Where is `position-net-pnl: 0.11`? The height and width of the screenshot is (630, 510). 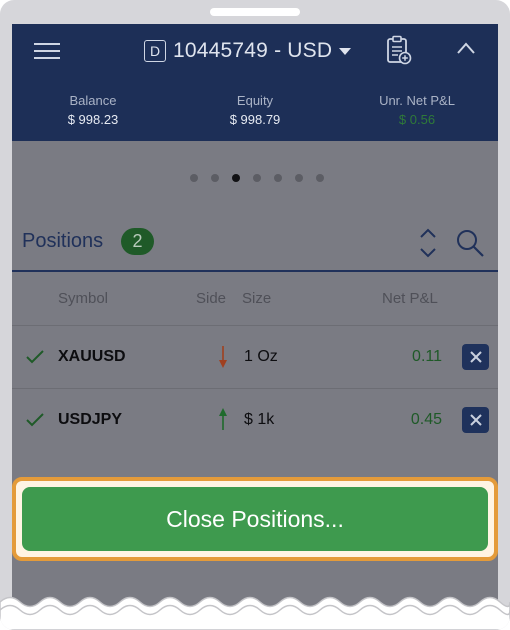 position-net-pnl: 0.11 is located at coordinates (427, 356).